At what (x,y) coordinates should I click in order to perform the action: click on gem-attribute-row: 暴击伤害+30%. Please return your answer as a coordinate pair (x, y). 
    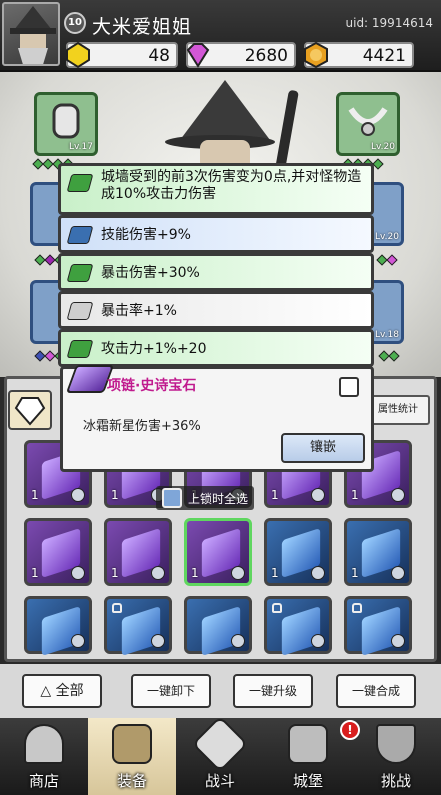
    Looking at the image, I should click on (216, 272).